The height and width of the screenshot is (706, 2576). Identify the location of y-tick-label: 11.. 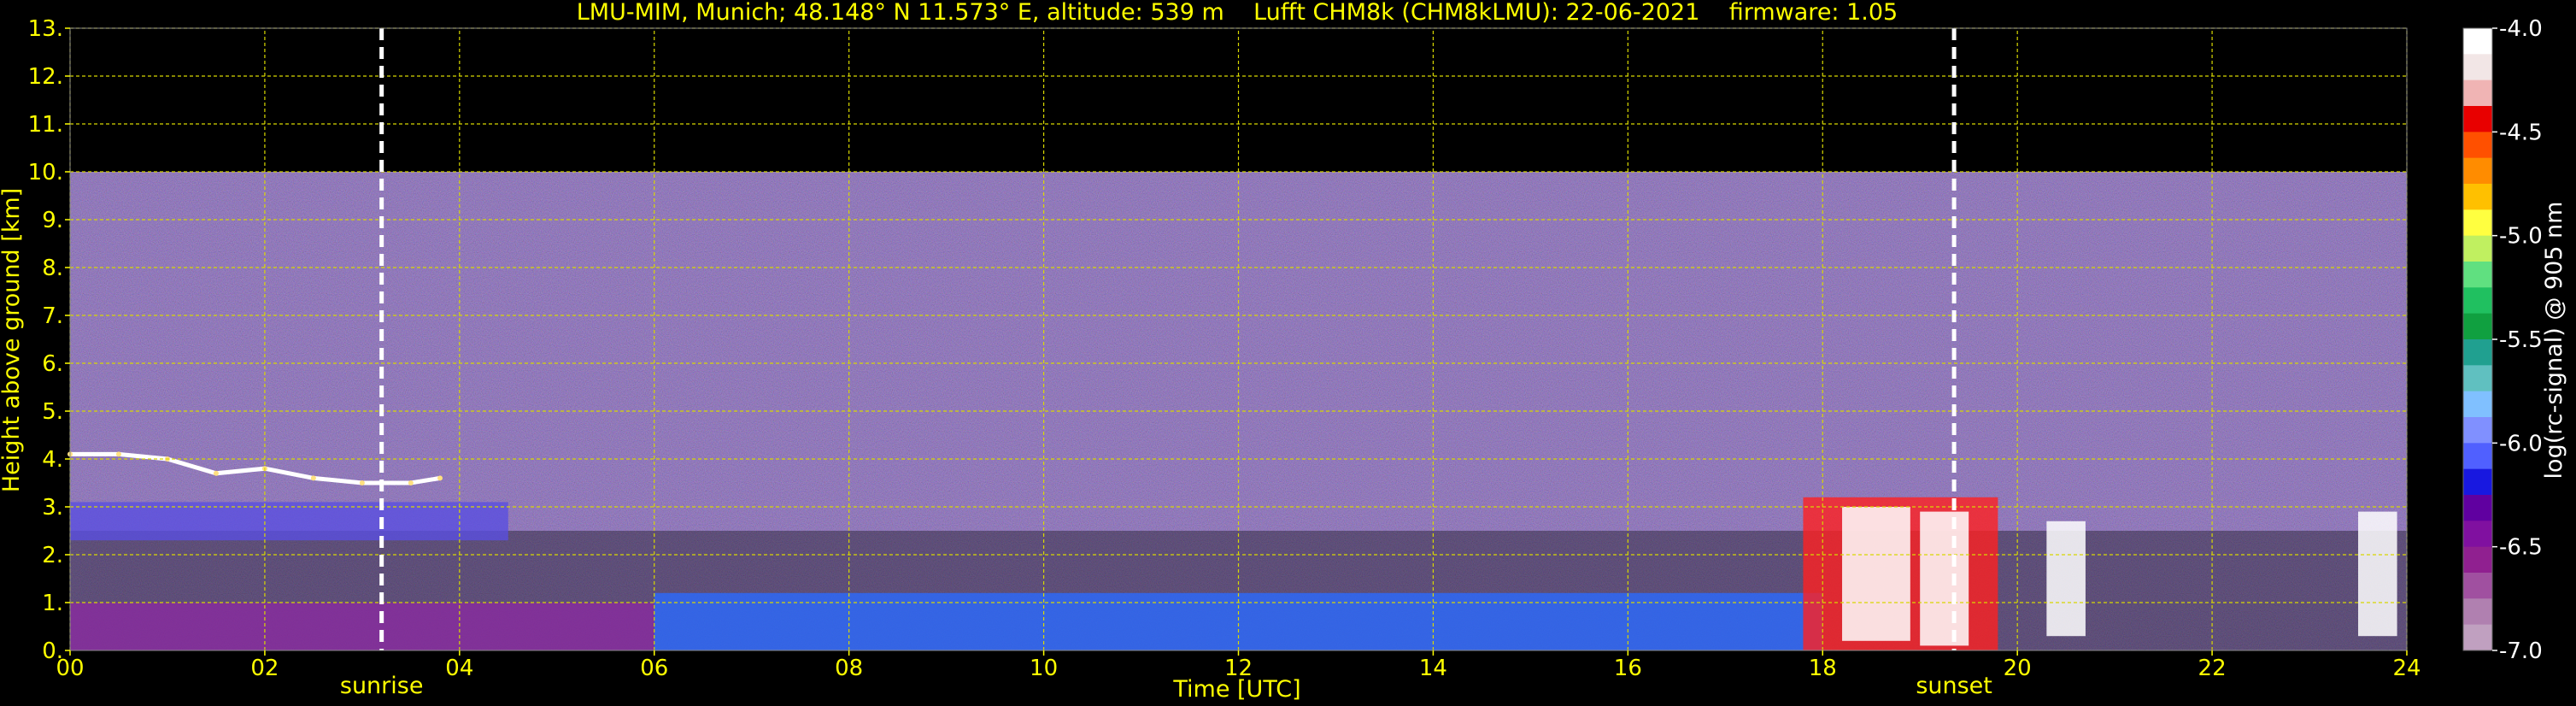
(45, 125).